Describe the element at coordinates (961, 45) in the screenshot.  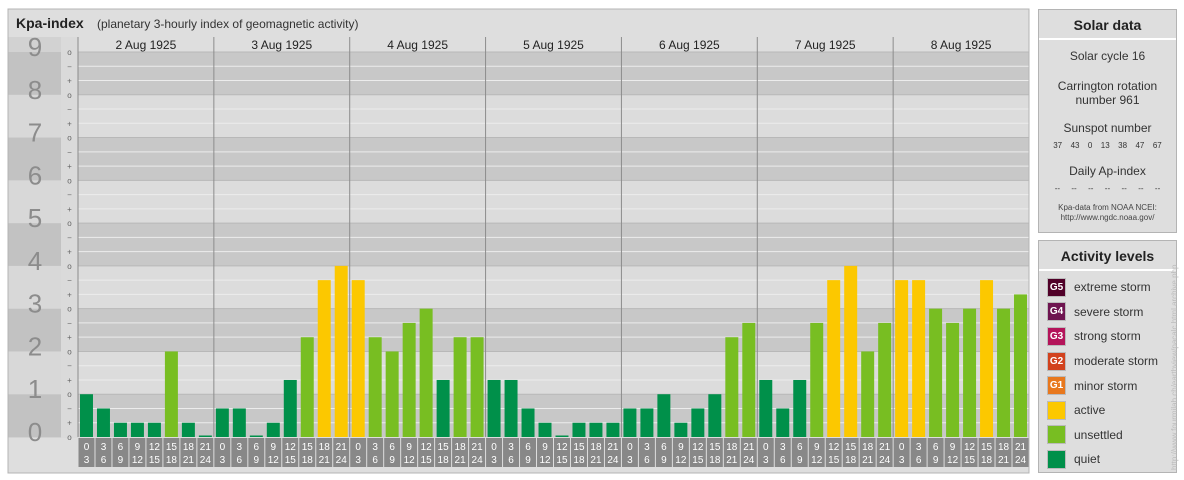
I see `day-label: 8 Aug 1925` at that location.